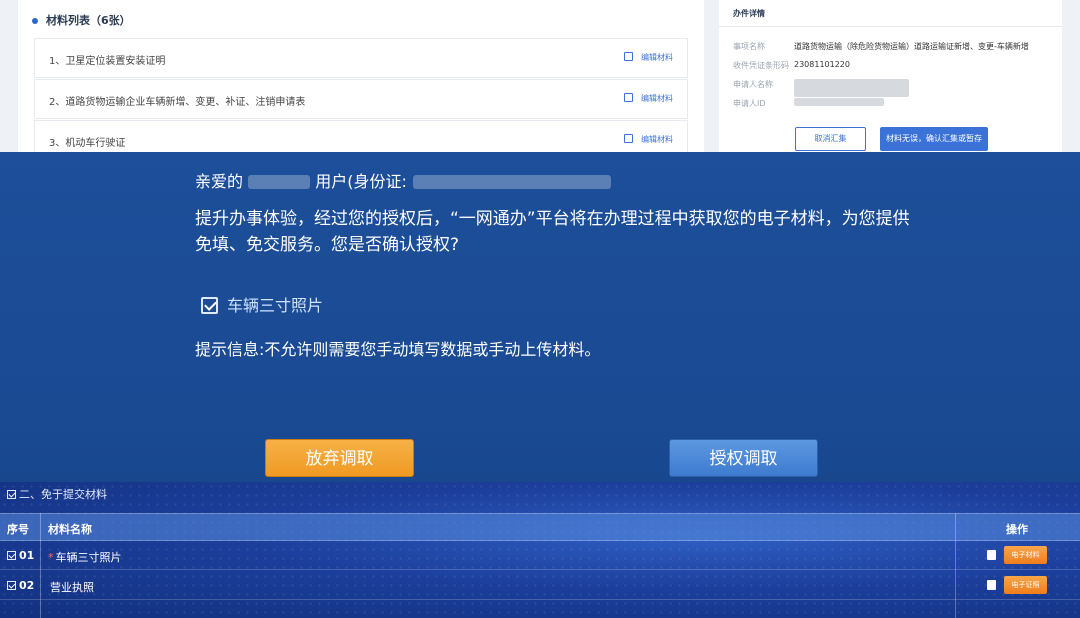 The width and height of the screenshot is (1080, 618). I want to click on table-header: 序号 材料名称 操作, so click(540, 527).